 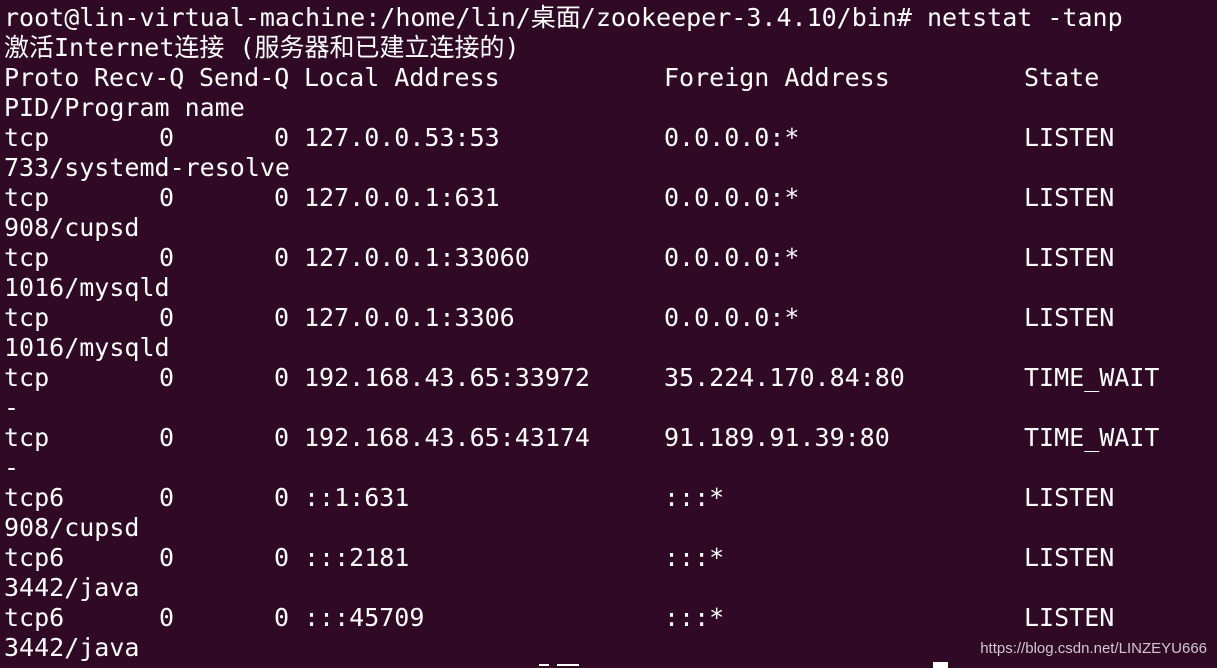 What do you see at coordinates (402, 197) in the screenshot?
I see `cell-local-address: 127.0.0.1:631` at bounding box center [402, 197].